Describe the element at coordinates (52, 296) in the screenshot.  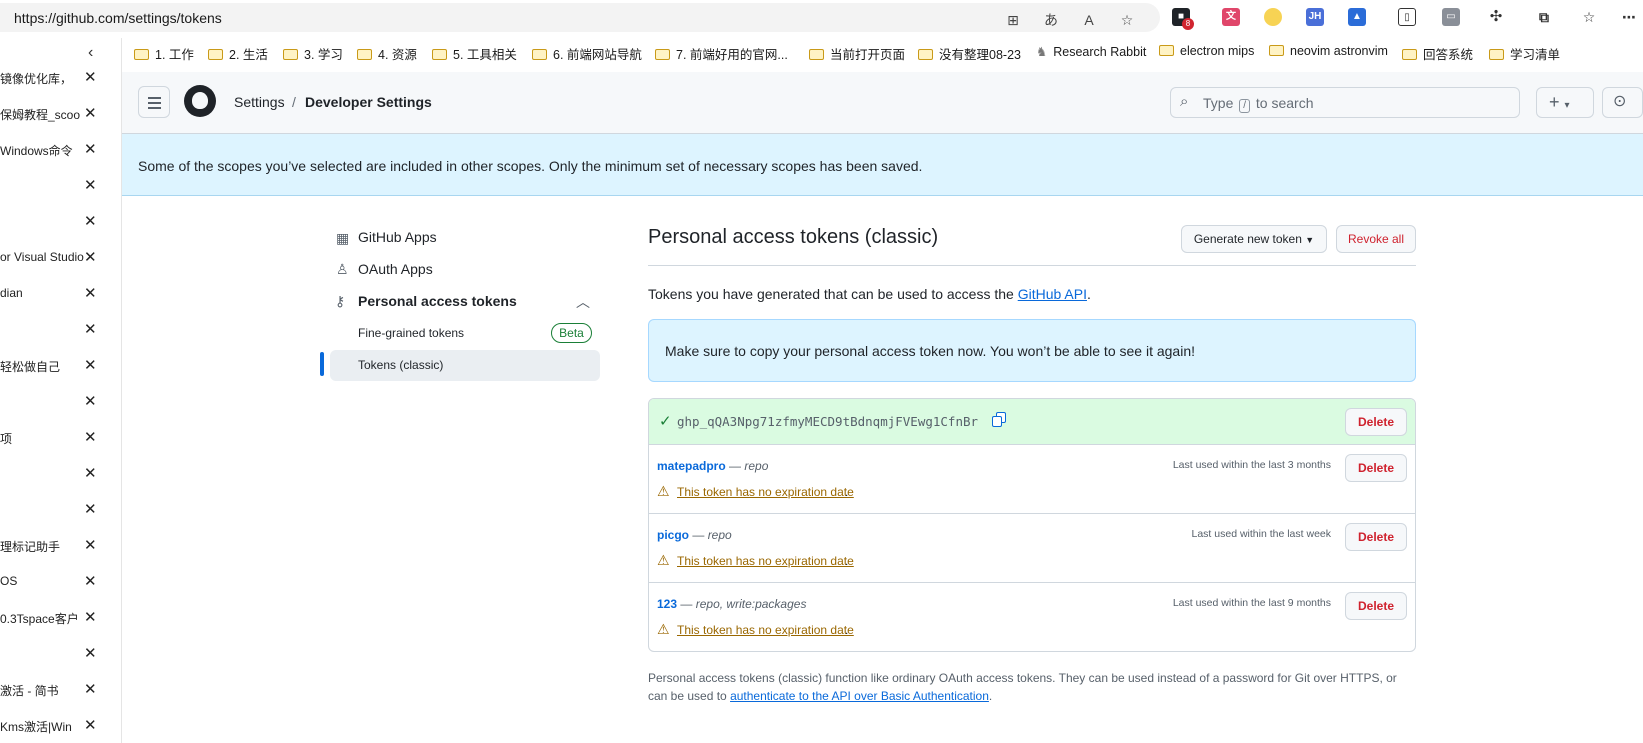
I see `vertical-tab: dian ✕` at that location.